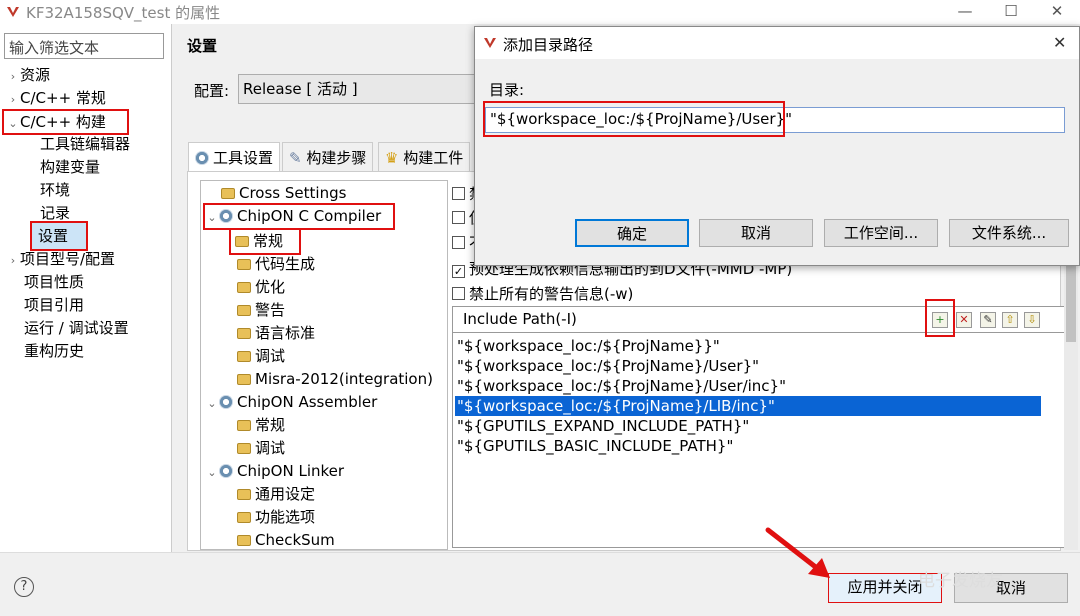 The height and width of the screenshot is (616, 1080). I want to click on nav-item-toolchain-editor: 工具链编辑器, so click(85, 144).